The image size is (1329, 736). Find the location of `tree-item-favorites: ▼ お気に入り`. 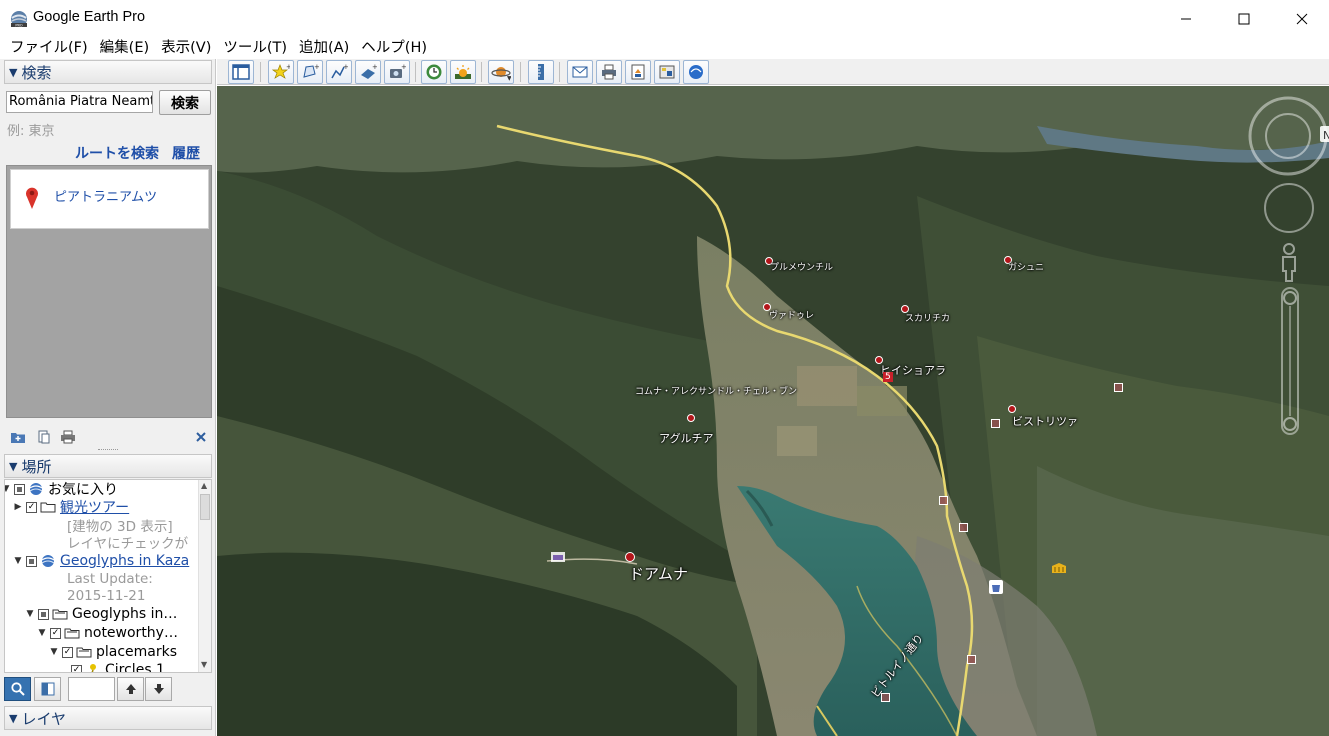

tree-item-favorites: ▼ お気に入り is located at coordinates (61, 489).